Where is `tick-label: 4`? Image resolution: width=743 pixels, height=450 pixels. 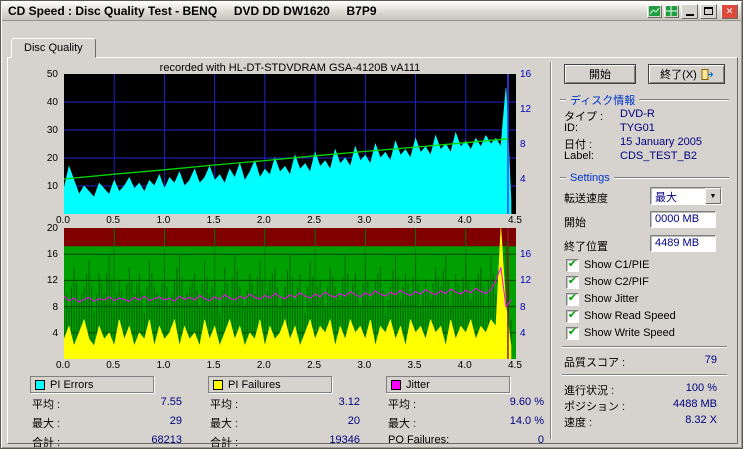
tick-label: 4 is located at coordinates (523, 333).